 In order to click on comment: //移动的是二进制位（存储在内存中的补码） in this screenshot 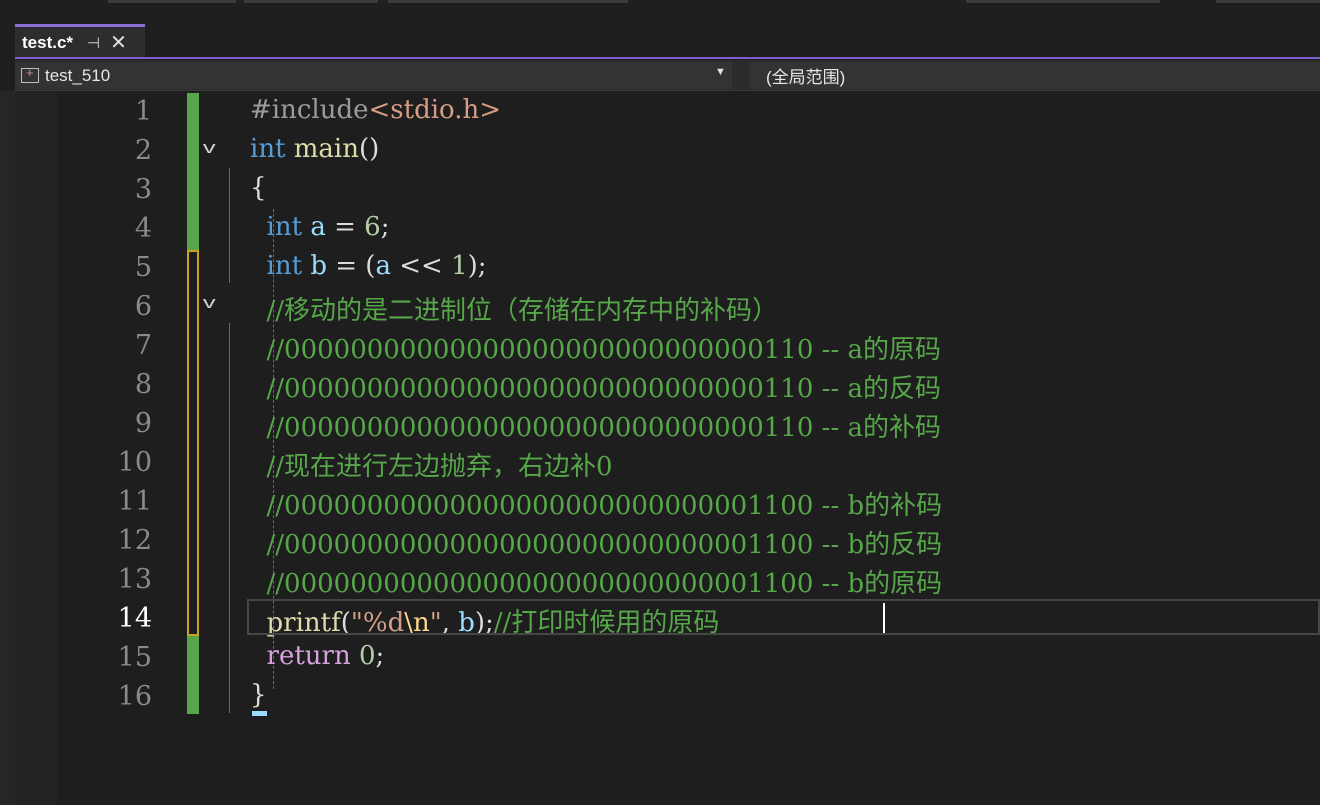, I will do `click(522, 311)`.